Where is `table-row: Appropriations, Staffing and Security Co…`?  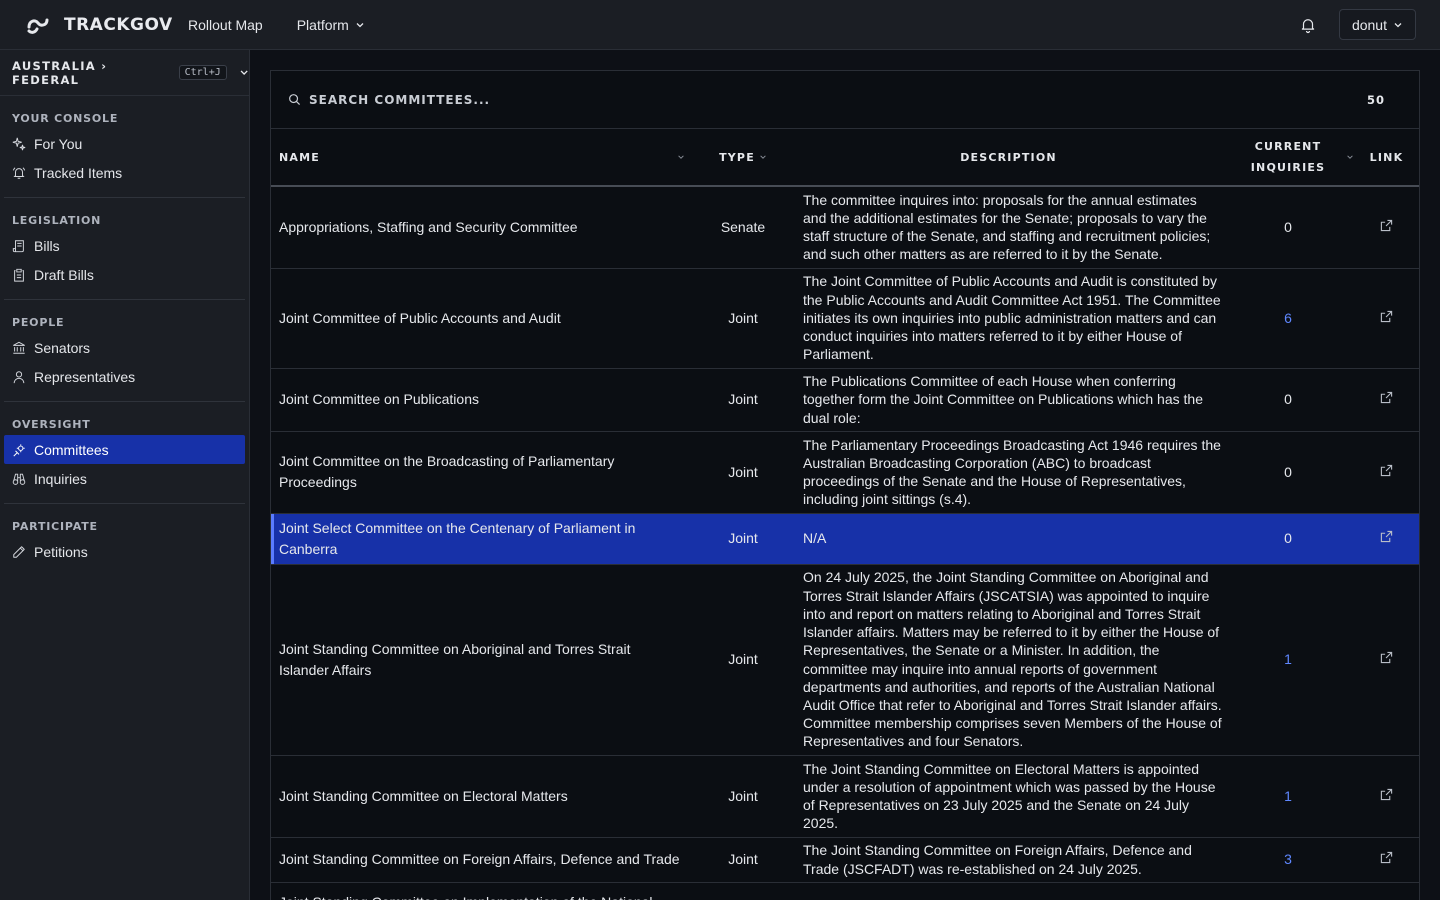
table-row: Appropriations, Staffing and Security Co… is located at coordinates (845, 227).